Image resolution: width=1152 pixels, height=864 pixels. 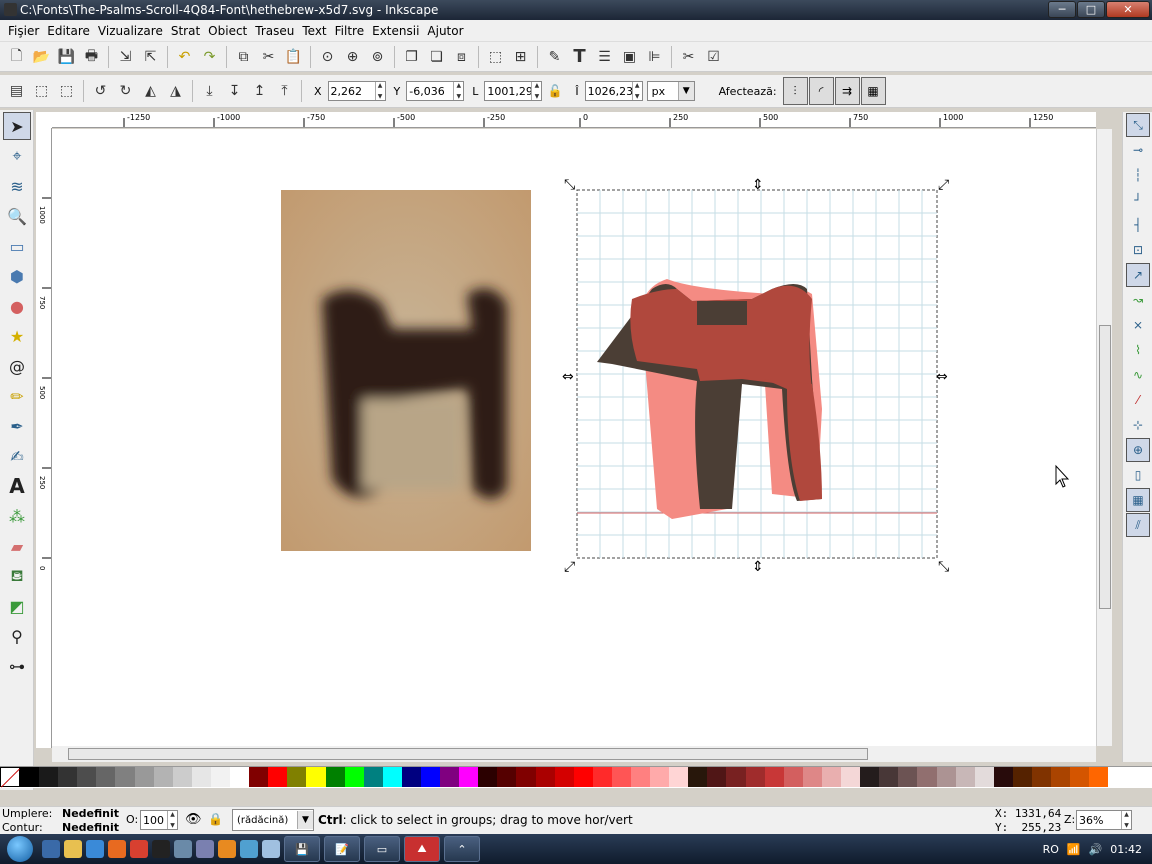 I want to click on affect-stroke-width-button: ⫶, so click(x=795, y=91).